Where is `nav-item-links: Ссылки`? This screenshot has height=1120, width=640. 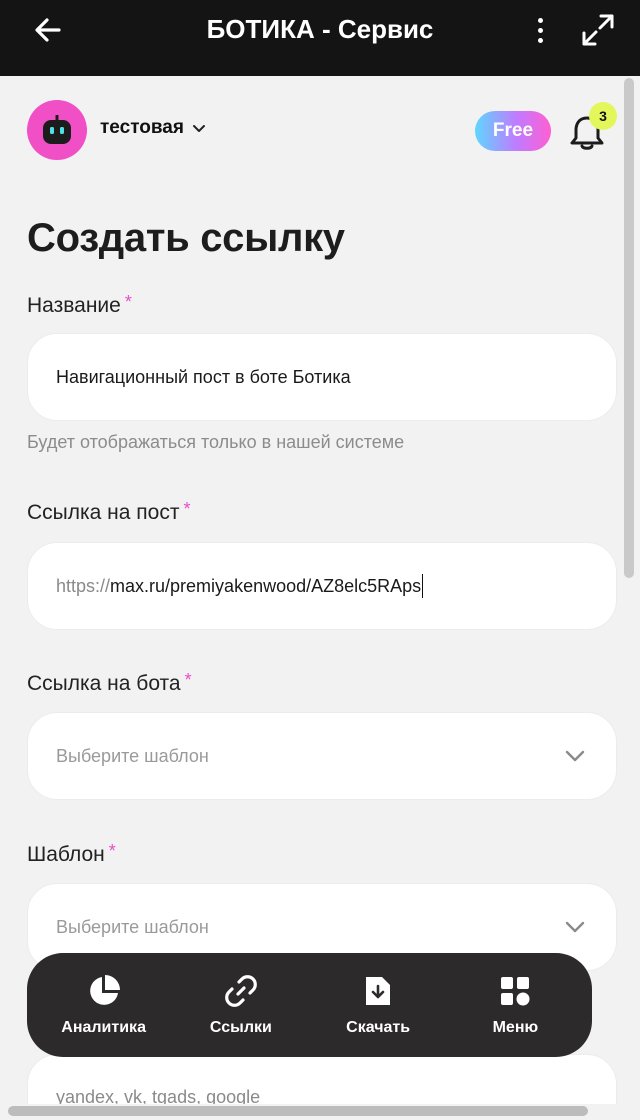
nav-item-links: Ссылки is located at coordinates (241, 1005).